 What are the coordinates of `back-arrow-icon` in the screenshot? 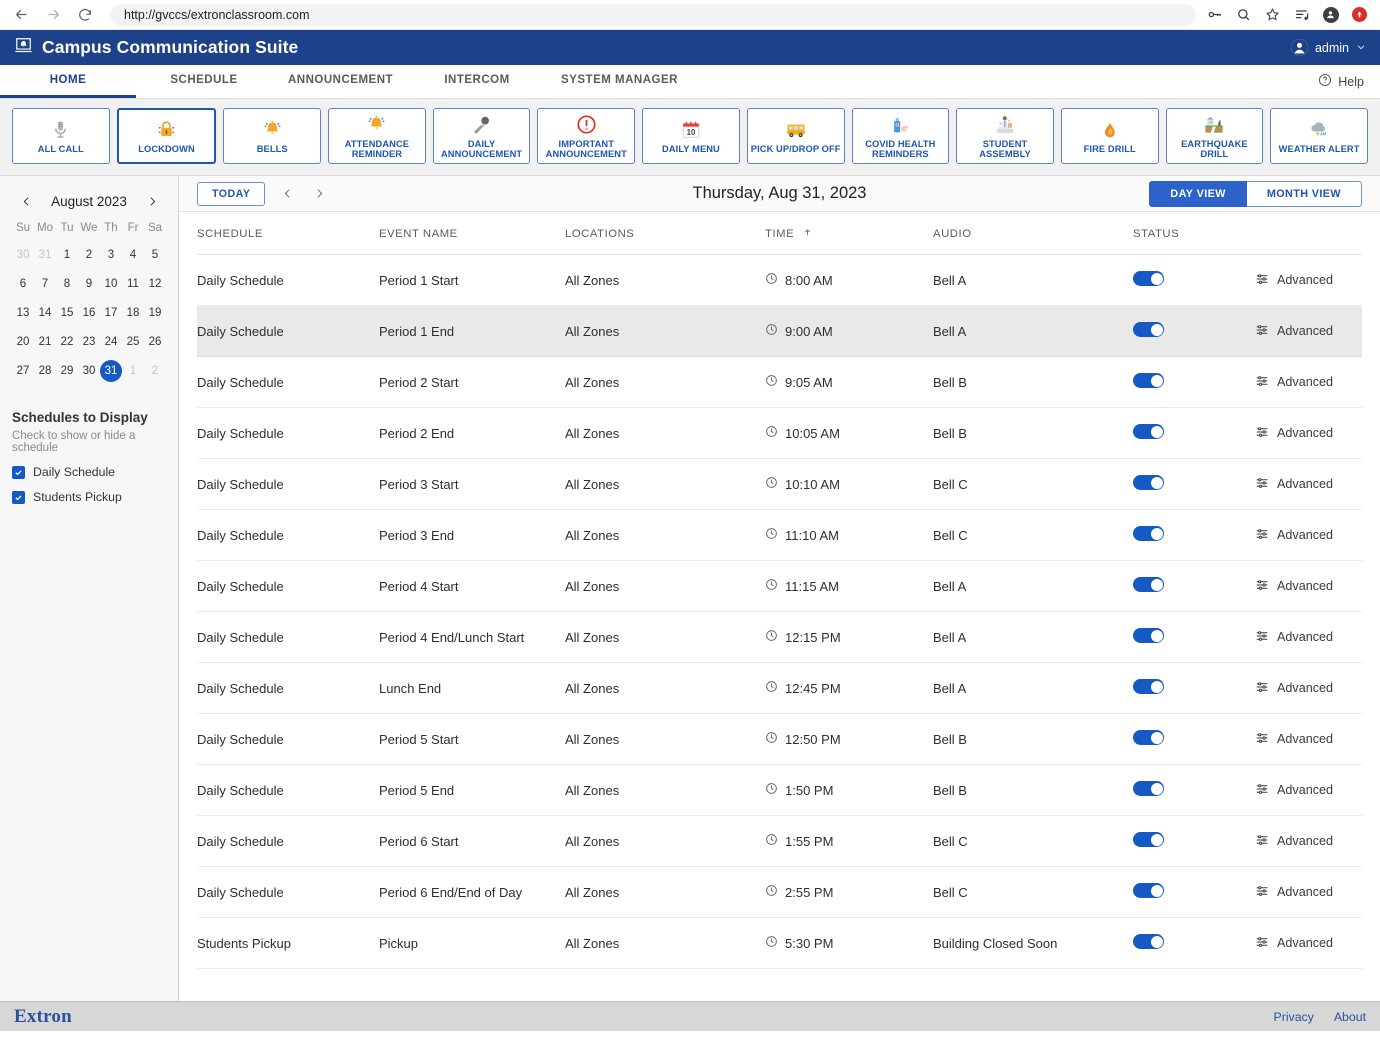 It's located at (21, 15).